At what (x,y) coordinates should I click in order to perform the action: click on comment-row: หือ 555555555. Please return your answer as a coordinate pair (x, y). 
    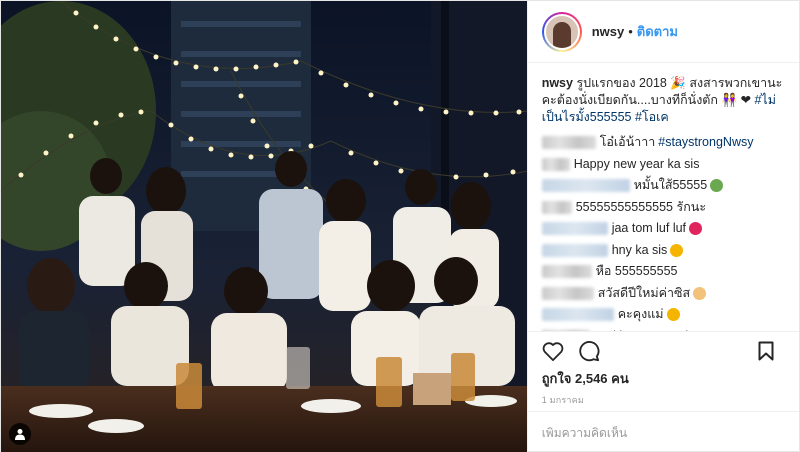
    Looking at the image, I should click on (663, 272).